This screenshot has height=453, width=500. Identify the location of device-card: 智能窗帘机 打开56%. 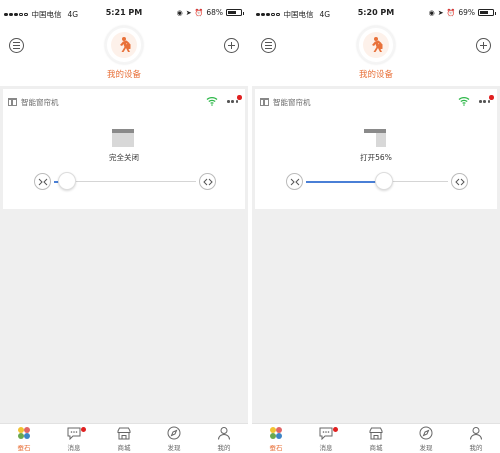
(376, 149).